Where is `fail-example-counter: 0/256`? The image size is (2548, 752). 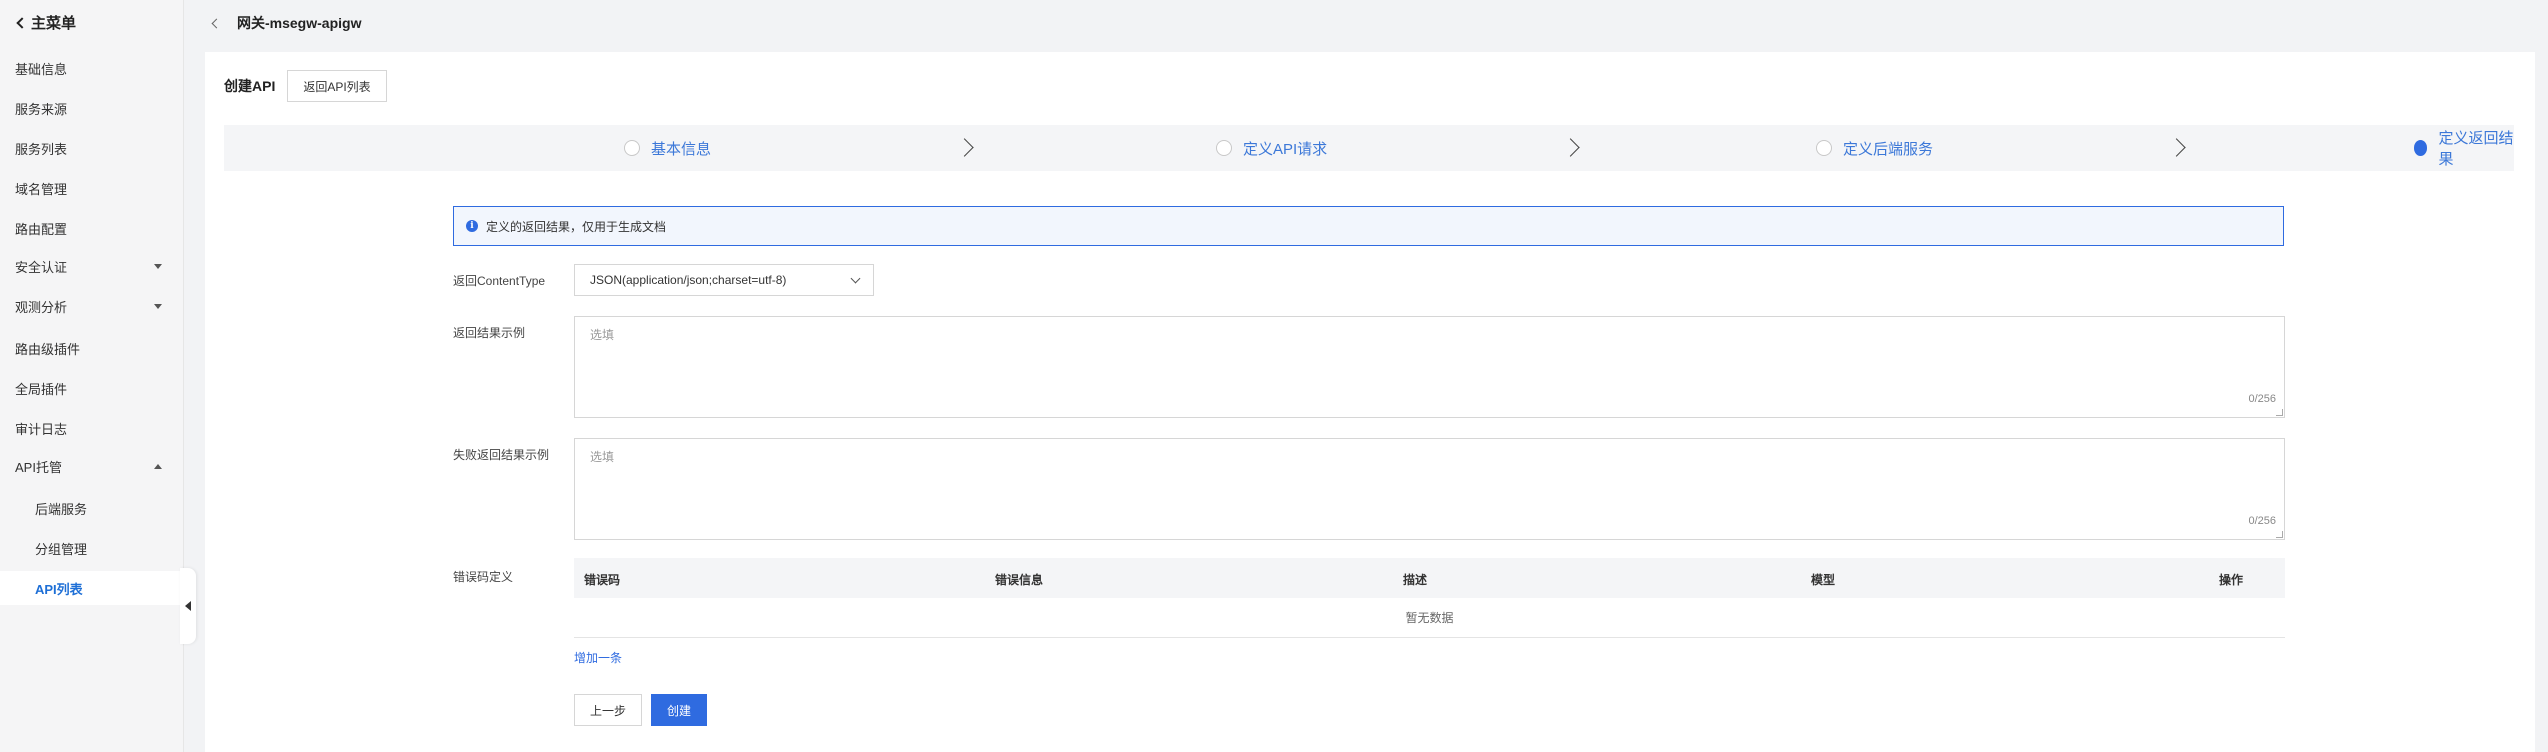
fail-example-counter: 0/256 is located at coordinates (2262, 521).